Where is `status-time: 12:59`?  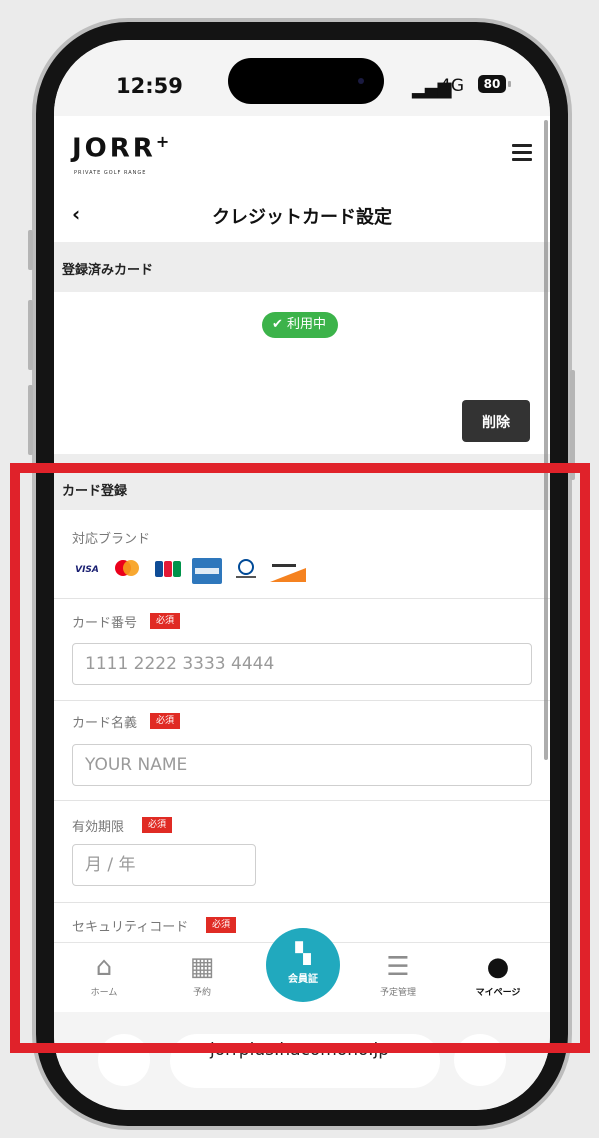 status-time: 12:59 is located at coordinates (149, 86).